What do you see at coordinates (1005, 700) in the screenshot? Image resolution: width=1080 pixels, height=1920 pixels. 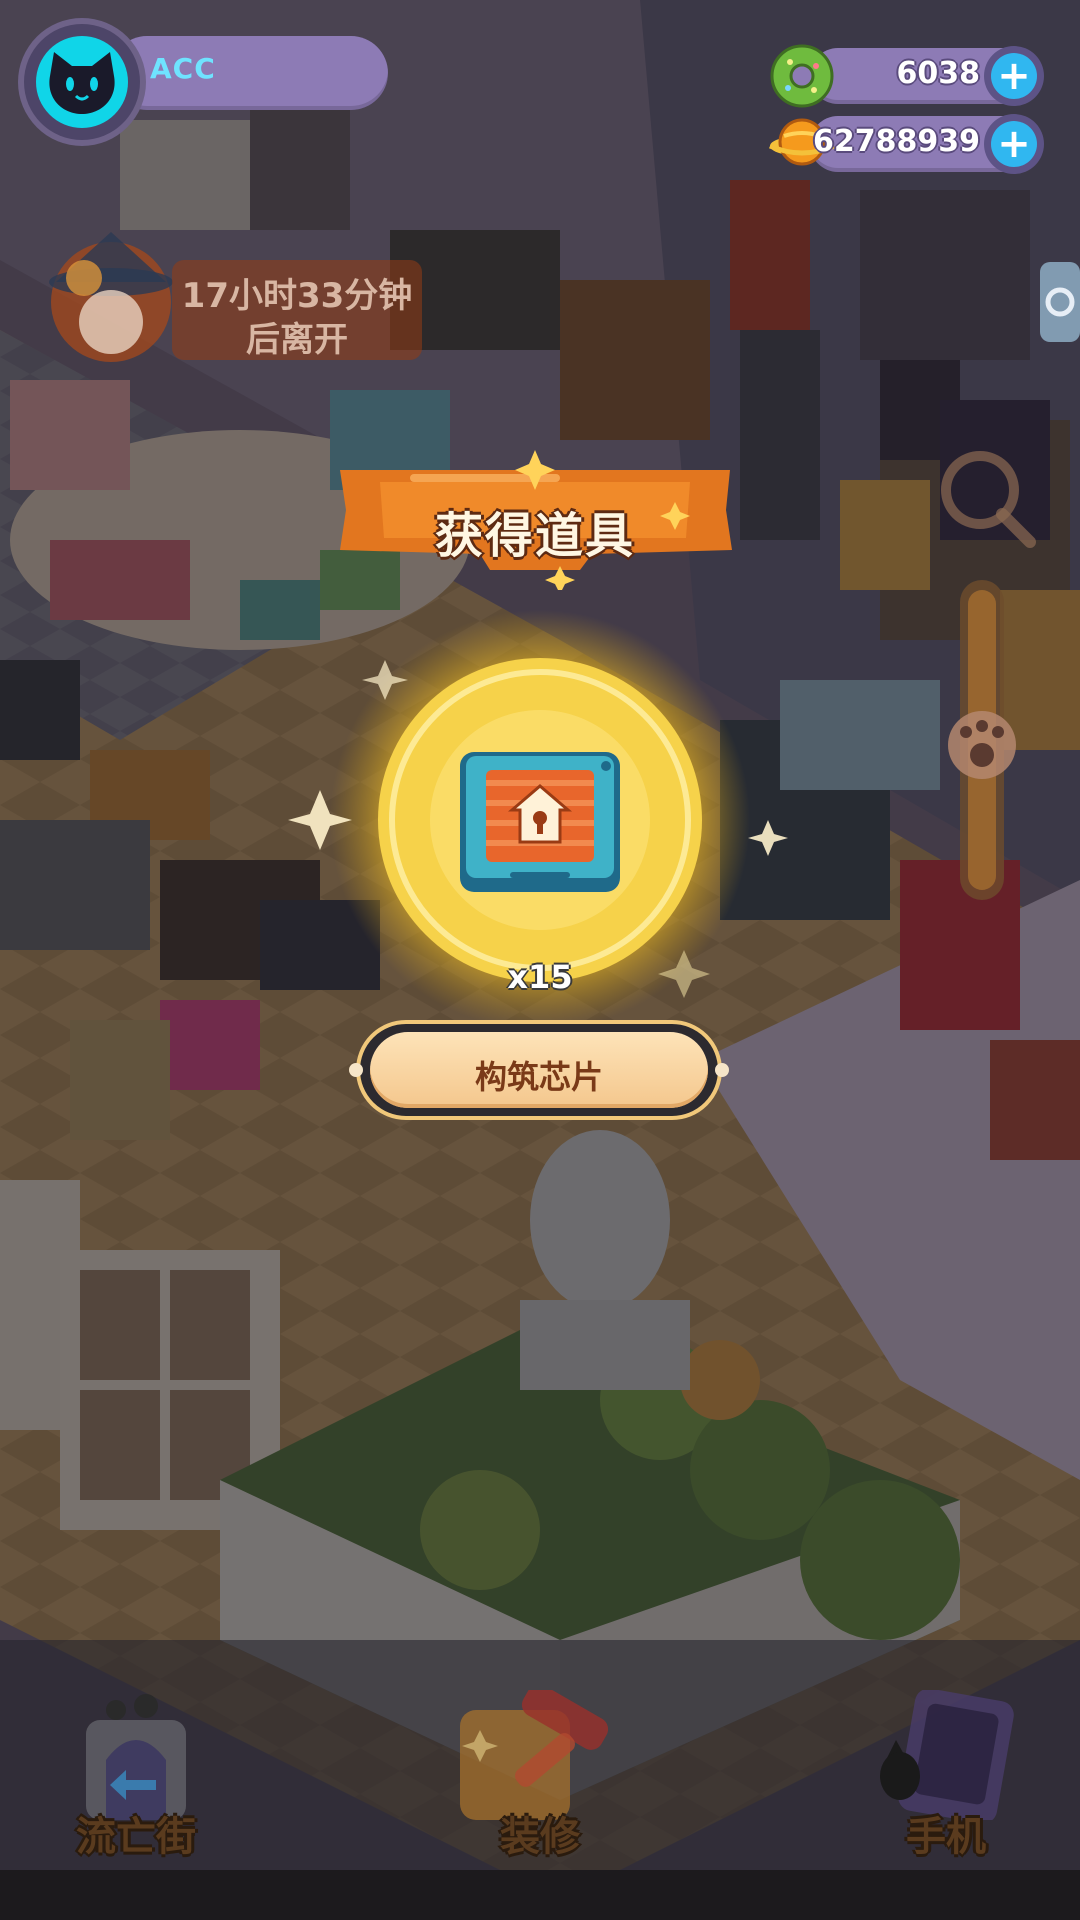 I see `zoom-slider` at bounding box center [1005, 700].